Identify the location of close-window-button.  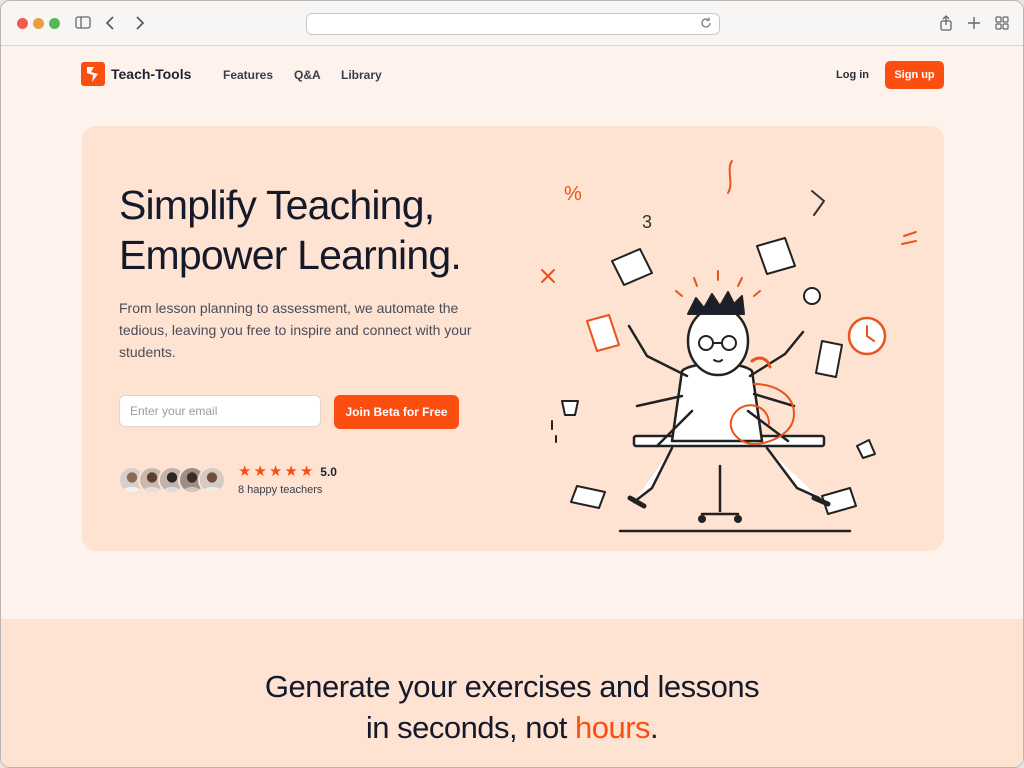
(22, 23).